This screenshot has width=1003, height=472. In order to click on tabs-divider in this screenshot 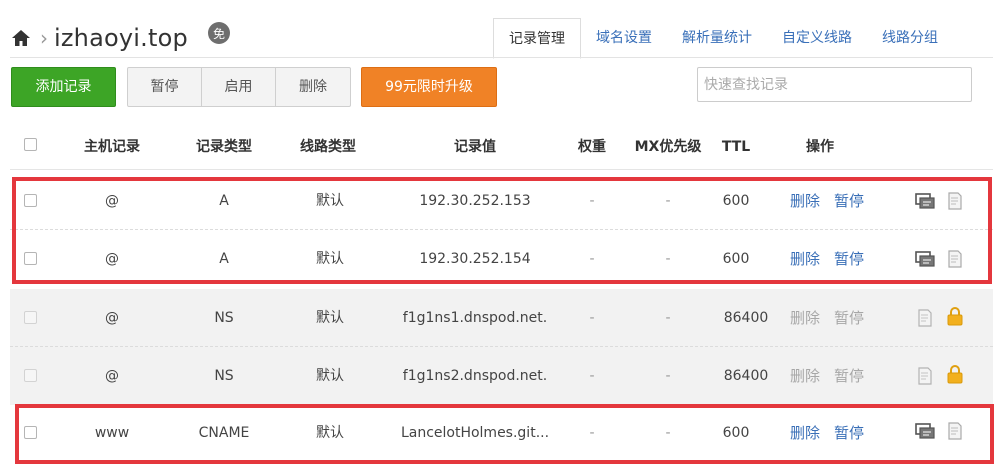, I will do `click(501, 57)`.